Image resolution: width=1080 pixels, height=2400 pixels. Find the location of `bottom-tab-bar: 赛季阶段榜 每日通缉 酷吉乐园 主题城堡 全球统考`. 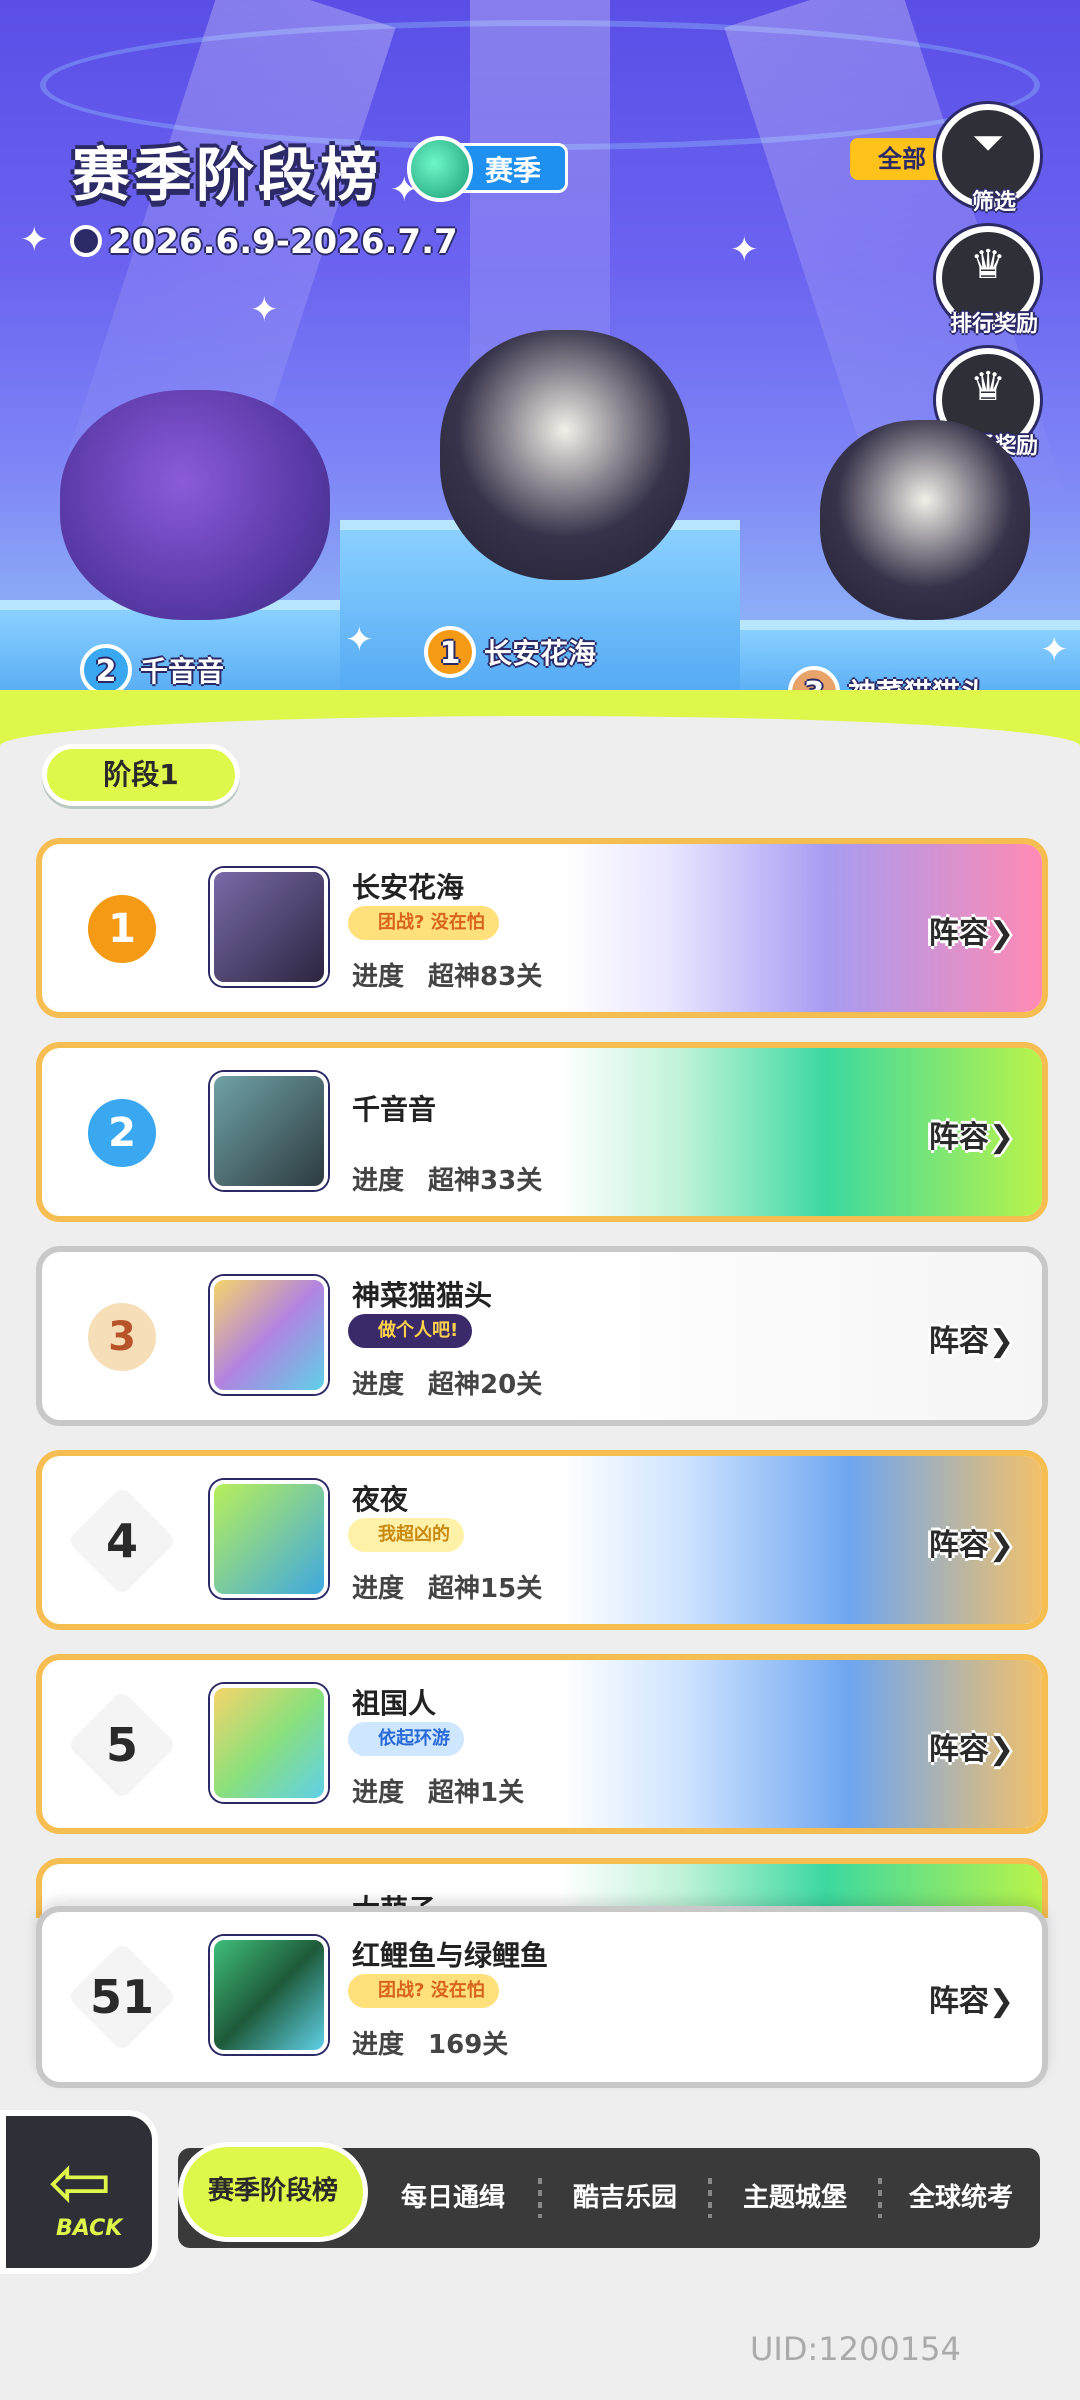

bottom-tab-bar: 赛季阶段榜 每日通缉 酷吉乐园 主题城堡 全球统考 is located at coordinates (609, 2195).